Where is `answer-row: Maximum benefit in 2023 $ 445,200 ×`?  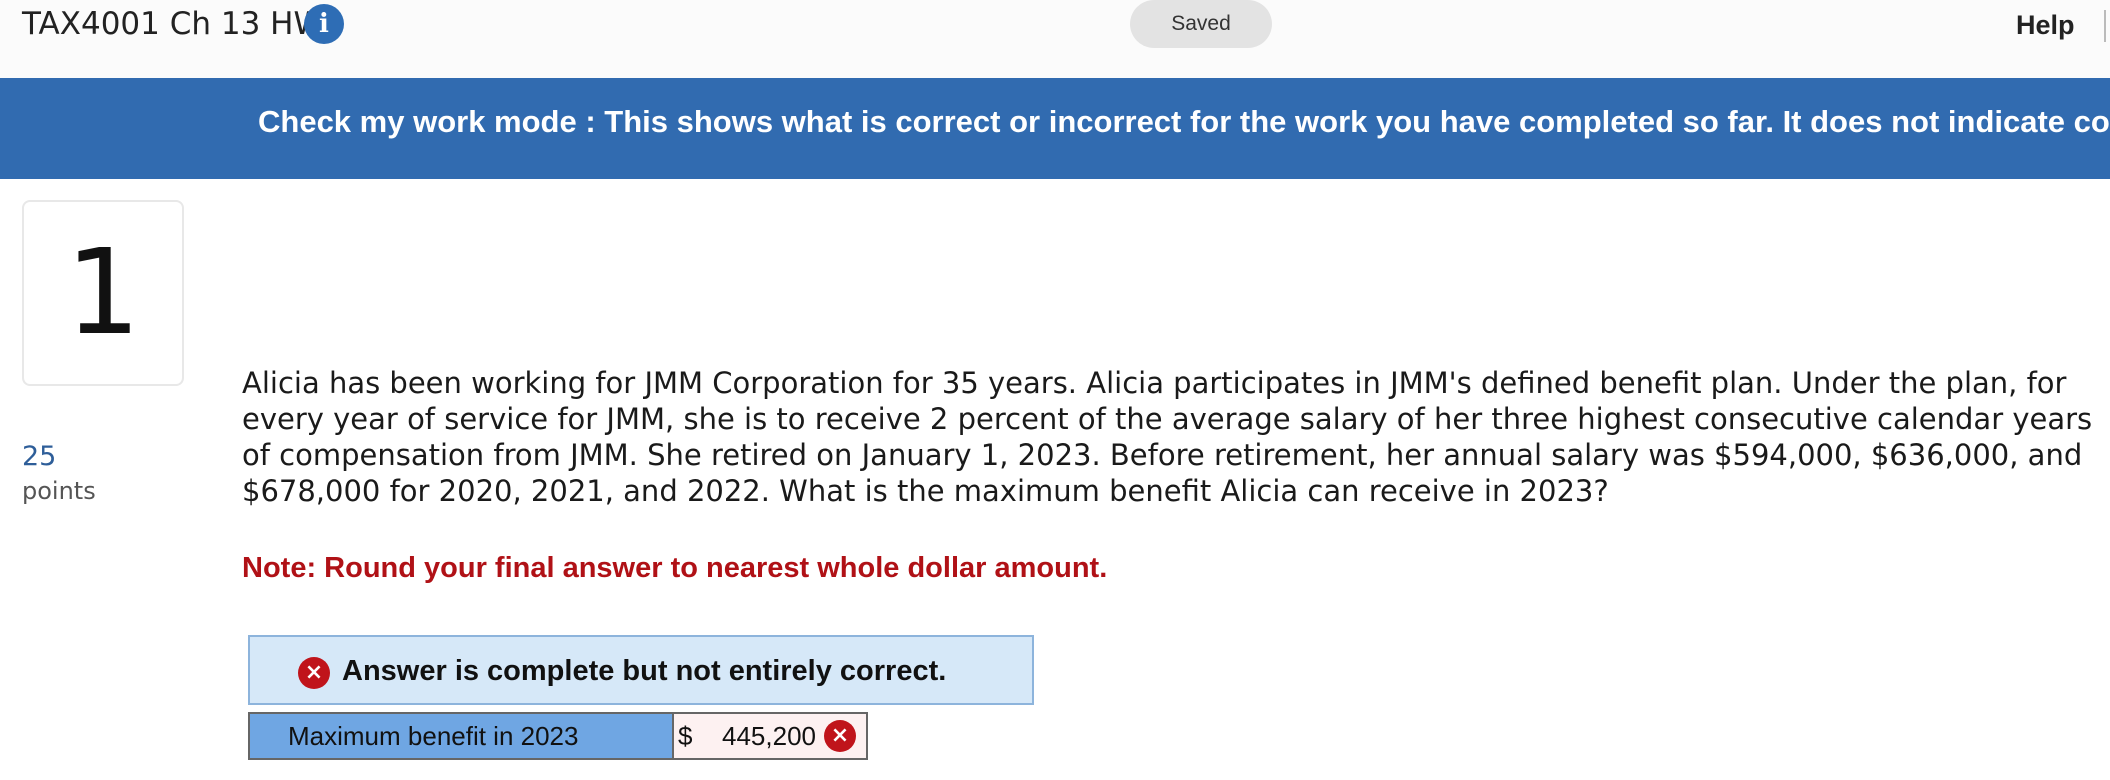 answer-row: Maximum benefit in 2023 $ 445,200 × is located at coordinates (558, 736).